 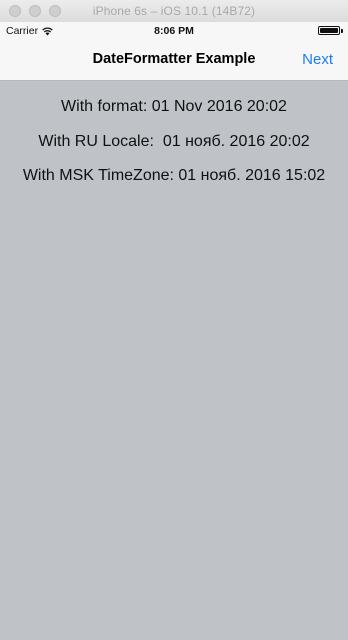 I want to click on format-label: With format: 01 Nov 2016 20:02, so click(x=174, y=106).